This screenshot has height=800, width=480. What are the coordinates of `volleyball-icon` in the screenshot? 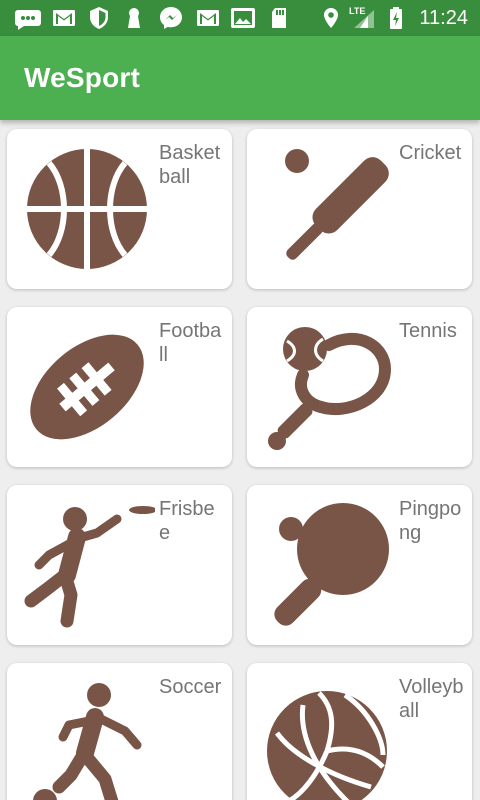 It's located at (327, 745).